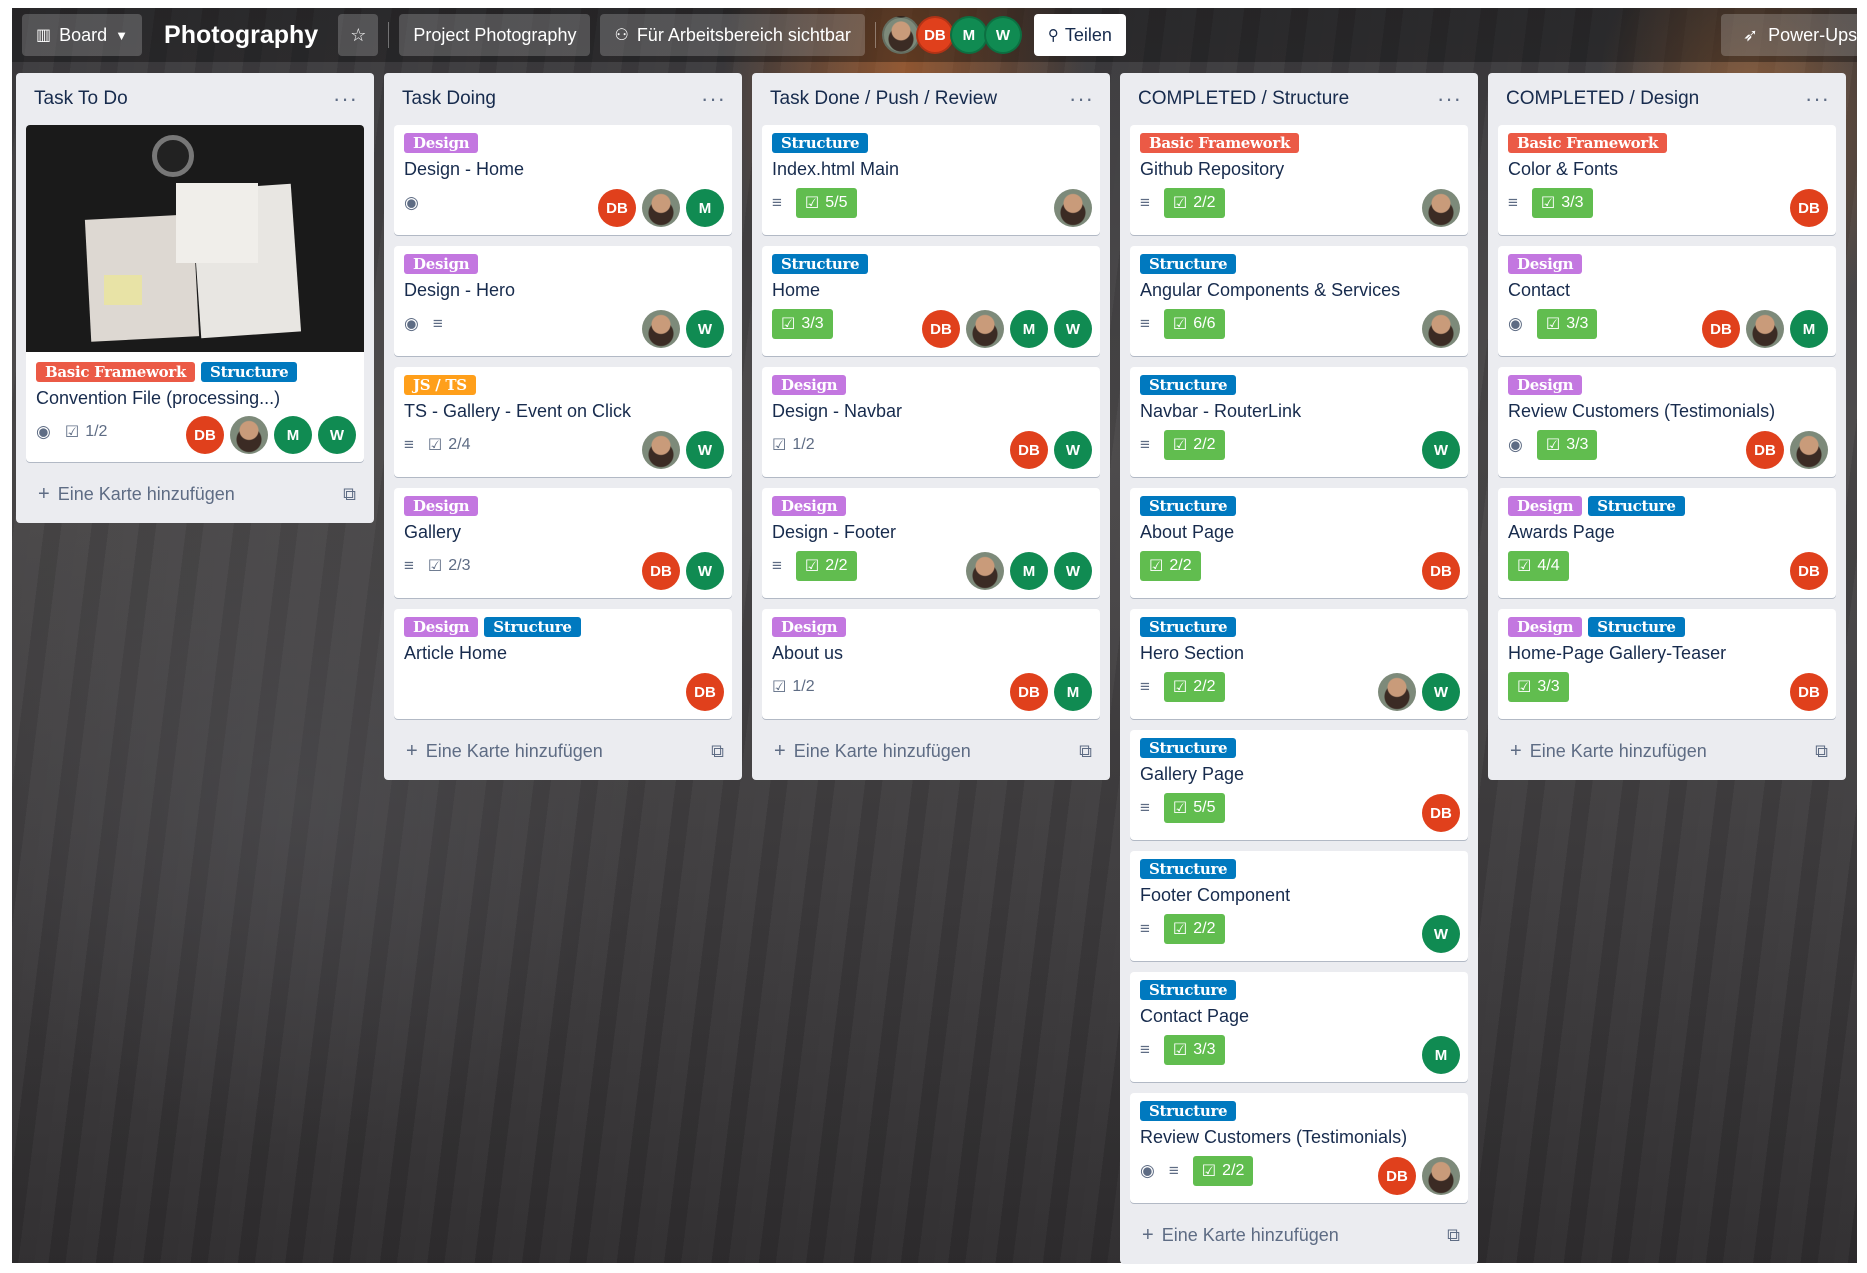  I want to click on list-title: Task To Do, so click(81, 99).